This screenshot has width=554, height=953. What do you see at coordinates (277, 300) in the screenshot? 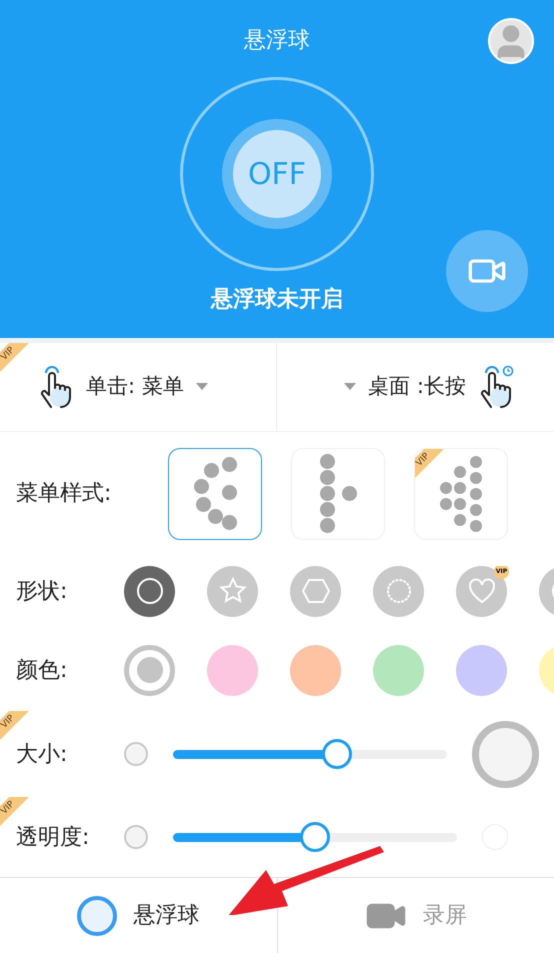
I see `status-text: 悬浮球未开启` at bounding box center [277, 300].